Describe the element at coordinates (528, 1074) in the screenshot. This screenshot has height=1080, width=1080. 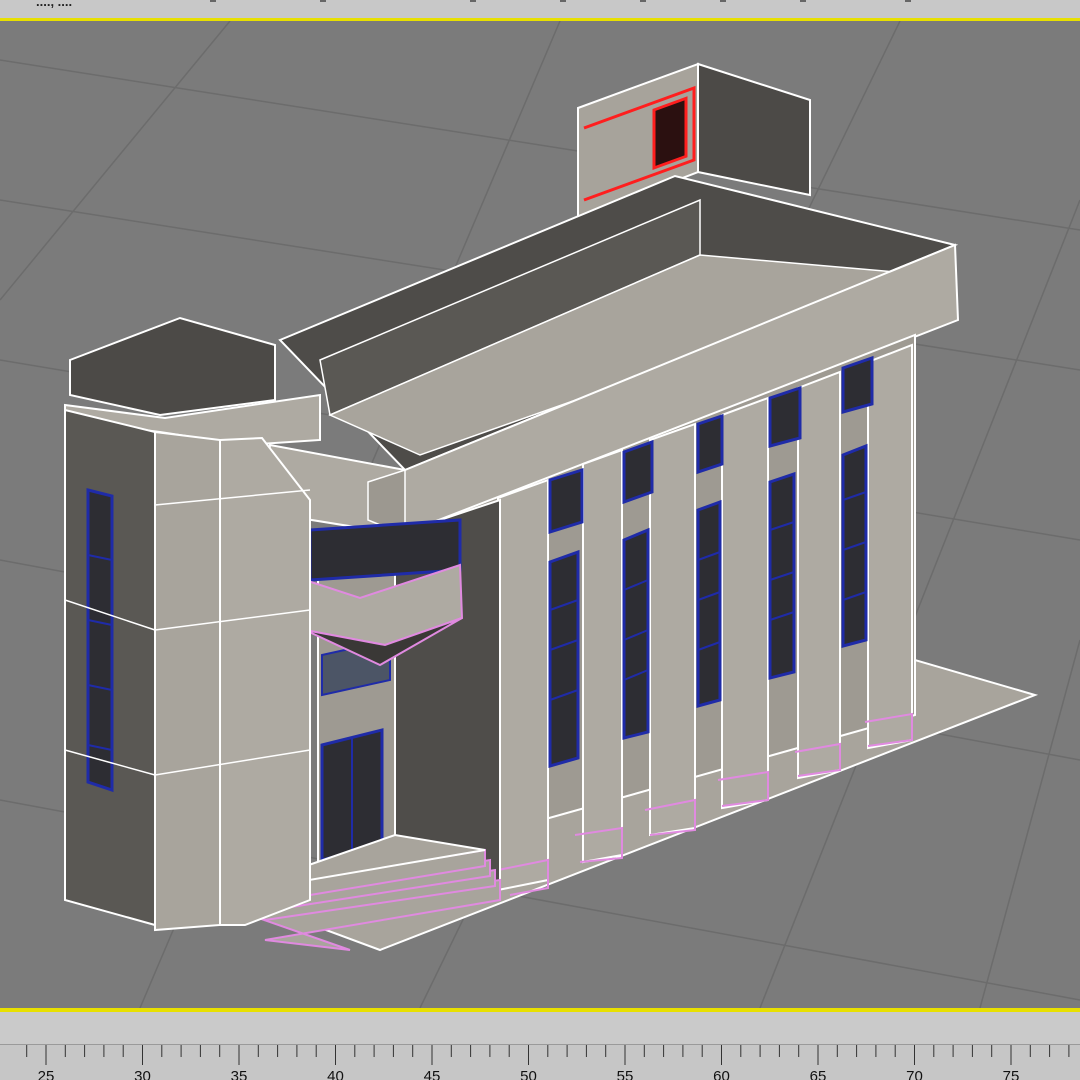
I see `timeline-tick-label: 50` at that location.